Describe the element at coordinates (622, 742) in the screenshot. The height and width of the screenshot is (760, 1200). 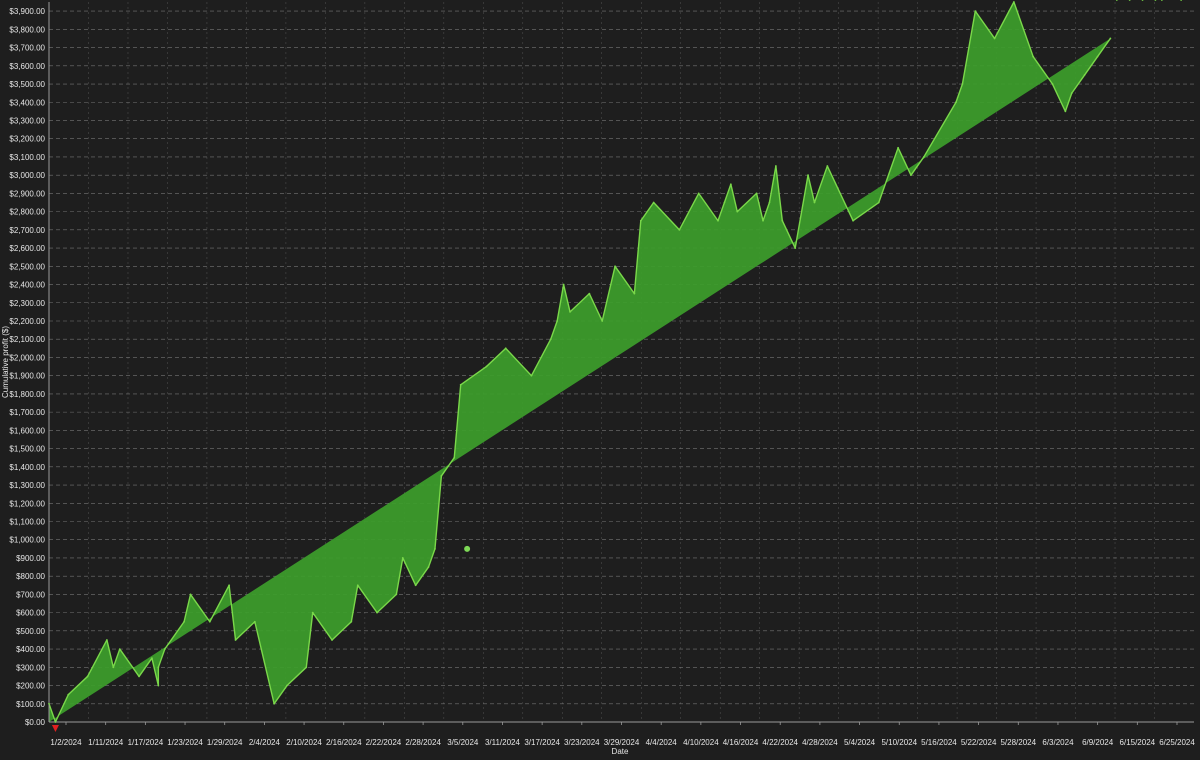
I see `x-tick-label: 3/29/2024` at that location.